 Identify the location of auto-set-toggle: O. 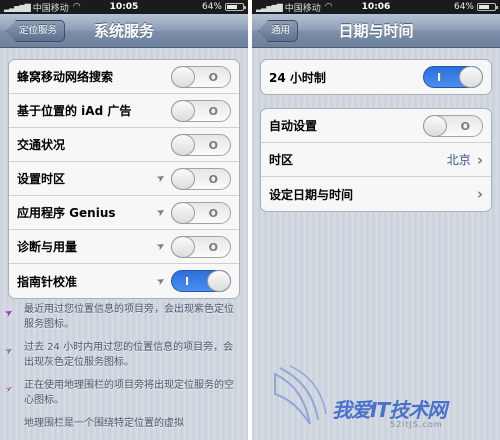
(453, 125).